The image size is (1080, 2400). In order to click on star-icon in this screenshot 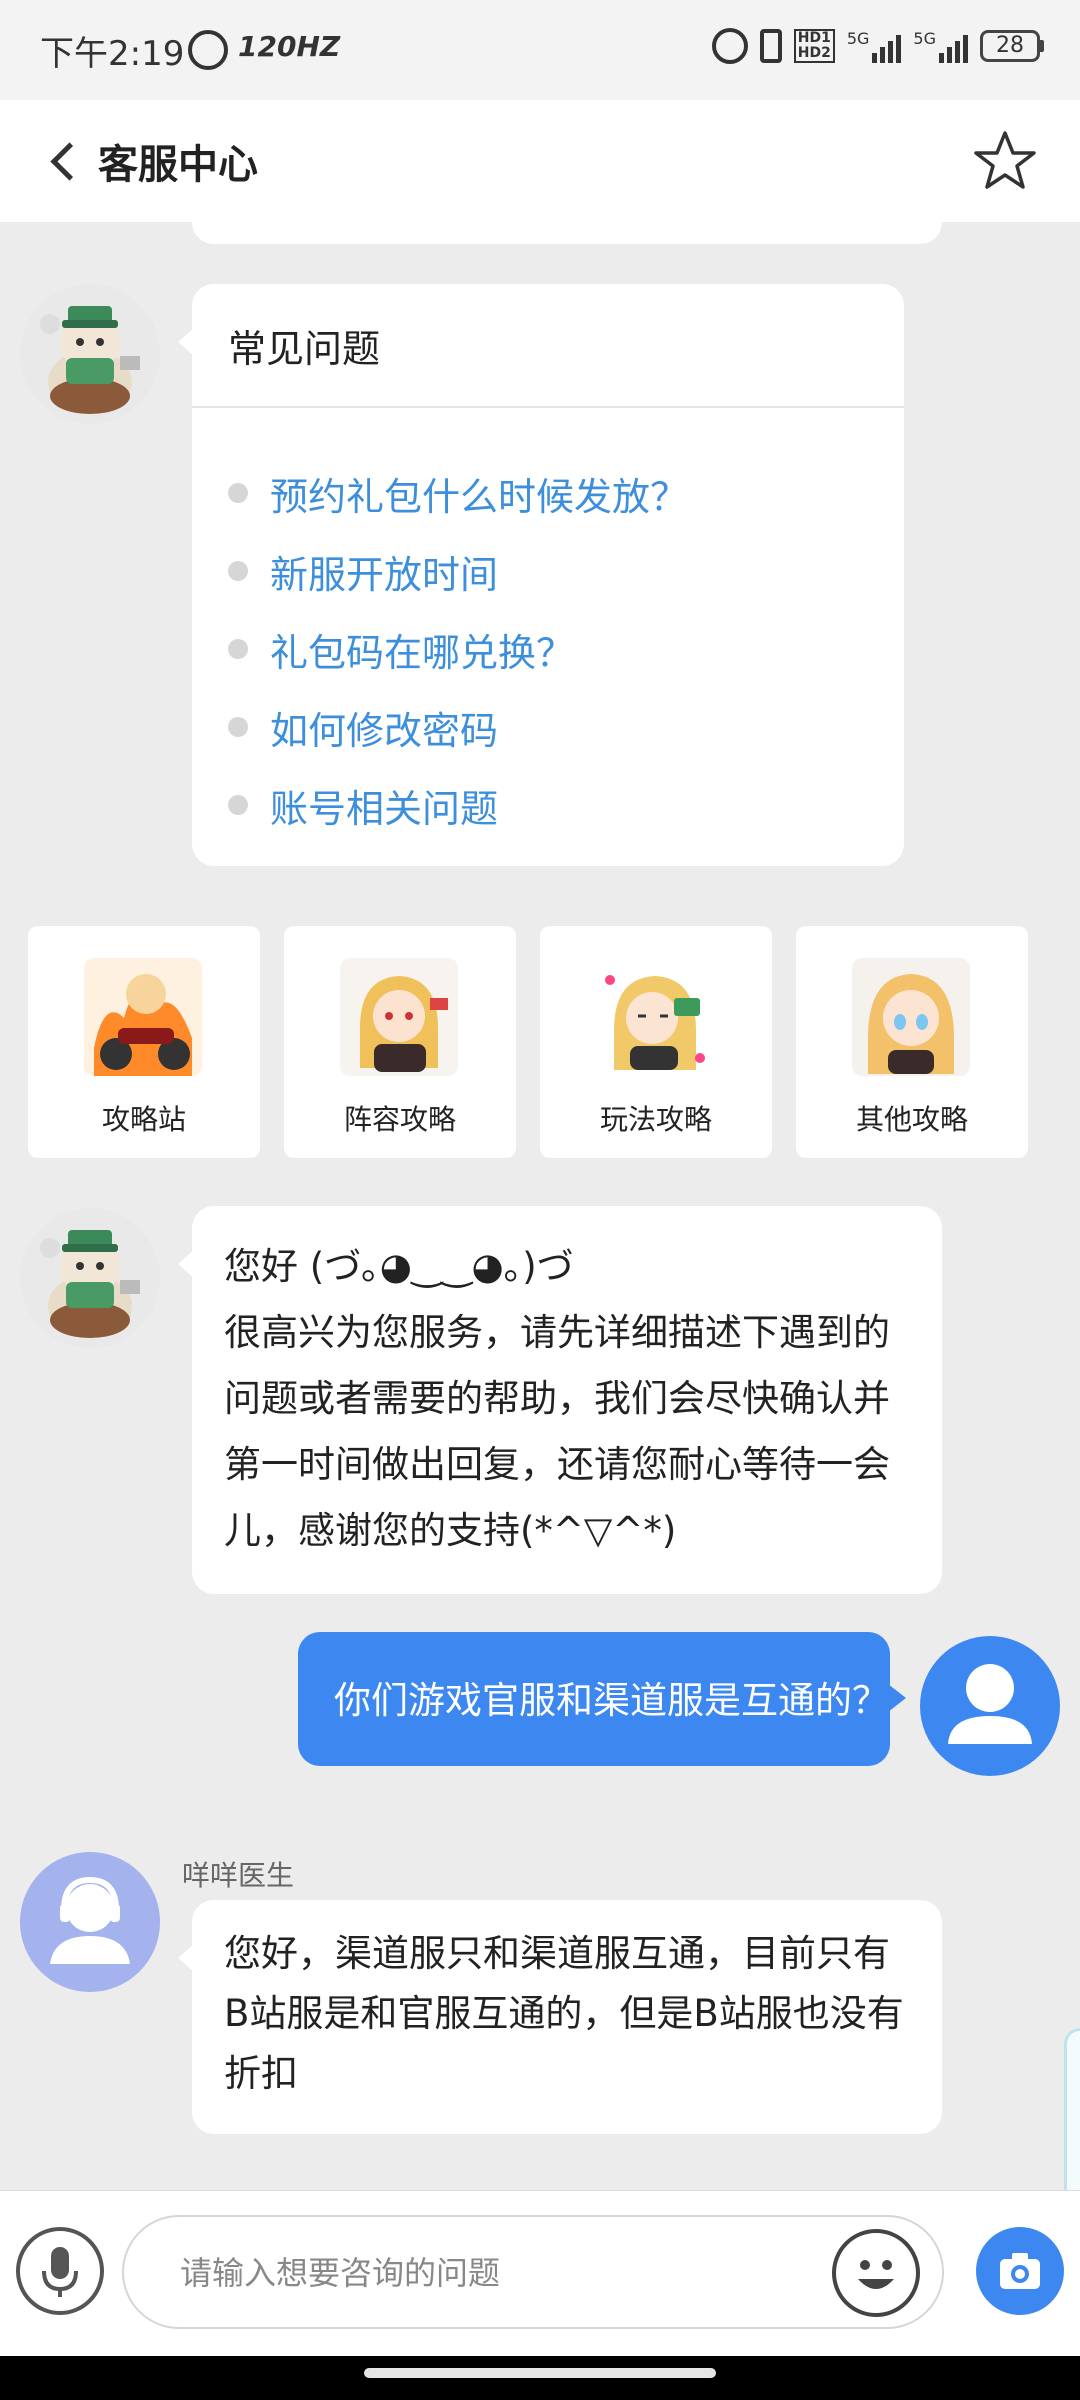, I will do `click(1005, 161)`.